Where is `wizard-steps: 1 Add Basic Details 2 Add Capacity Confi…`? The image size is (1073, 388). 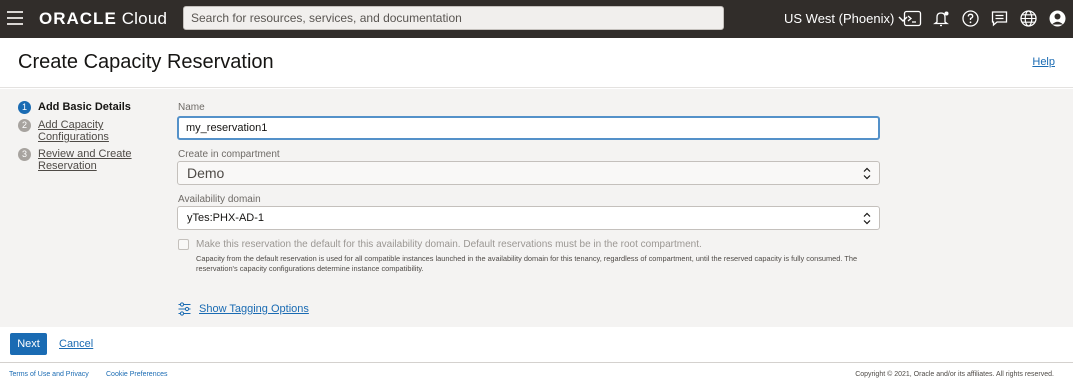 wizard-steps: 1 Add Basic Details 2 Add Capacity Confi… is located at coordinates (93, 139).